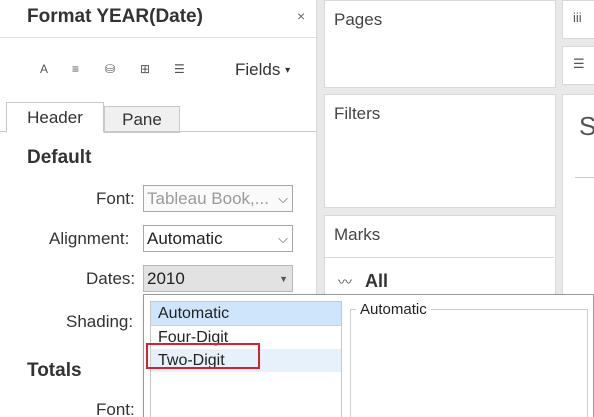  What do you see at coordinates (246, 337) in the screenshot?
I see `option-four-digit: Four-Digit` at bounding box center [246, 337].